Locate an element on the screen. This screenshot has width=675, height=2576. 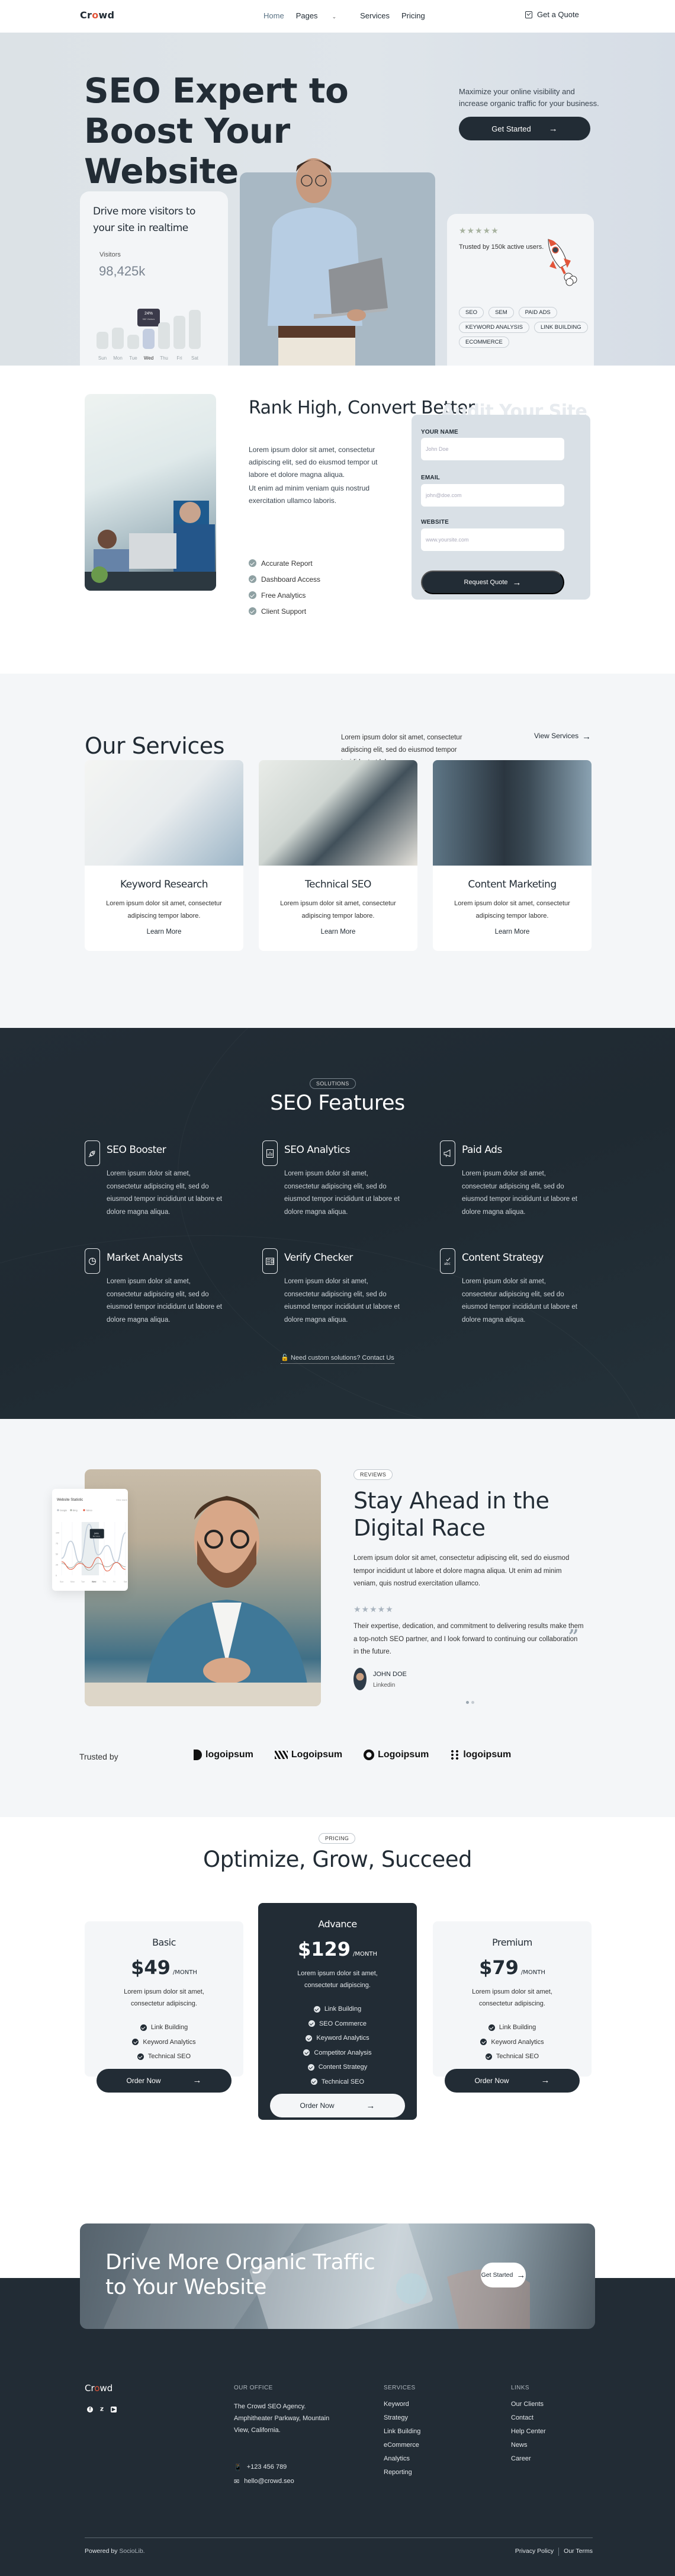
legal-separator is located at coordinates (559, 2552).